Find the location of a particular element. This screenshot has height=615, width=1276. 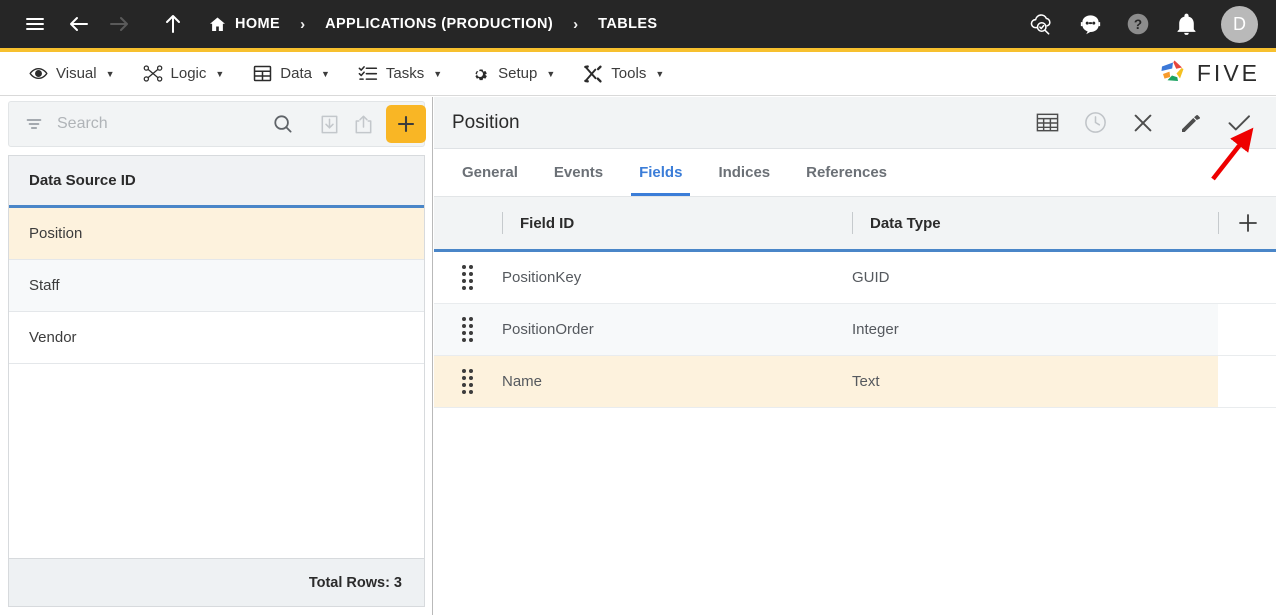

home-icon is located at coordinates (217, 24).